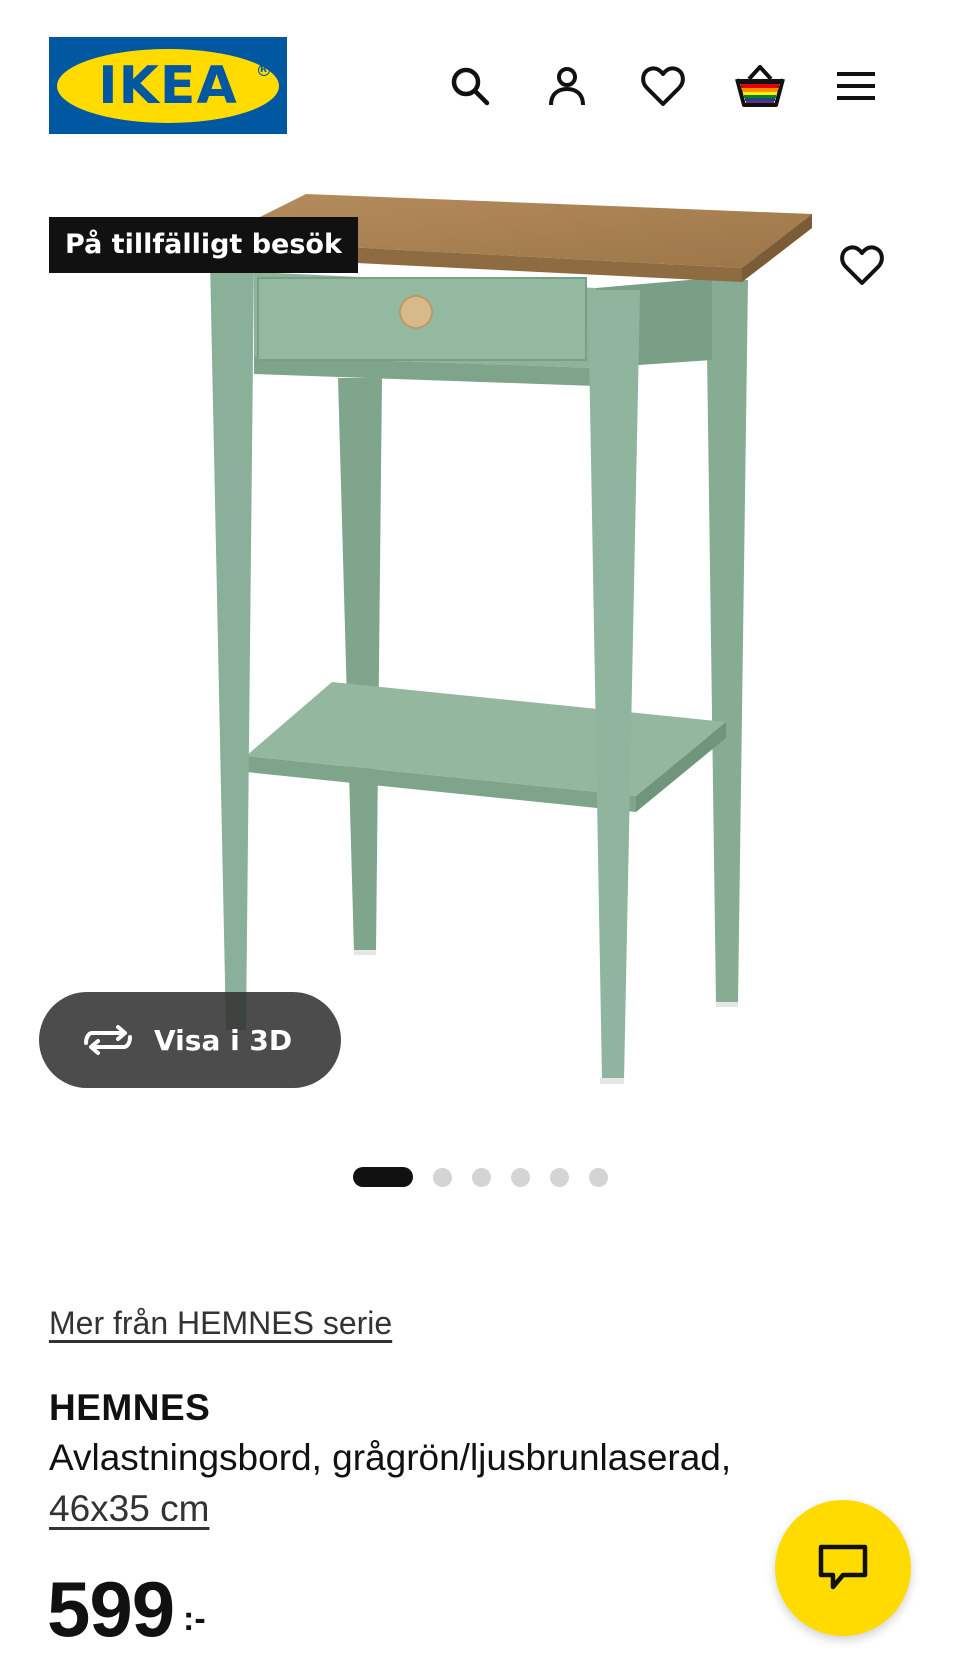  I want to click on logo-text: IKEA, so click(168, 85).